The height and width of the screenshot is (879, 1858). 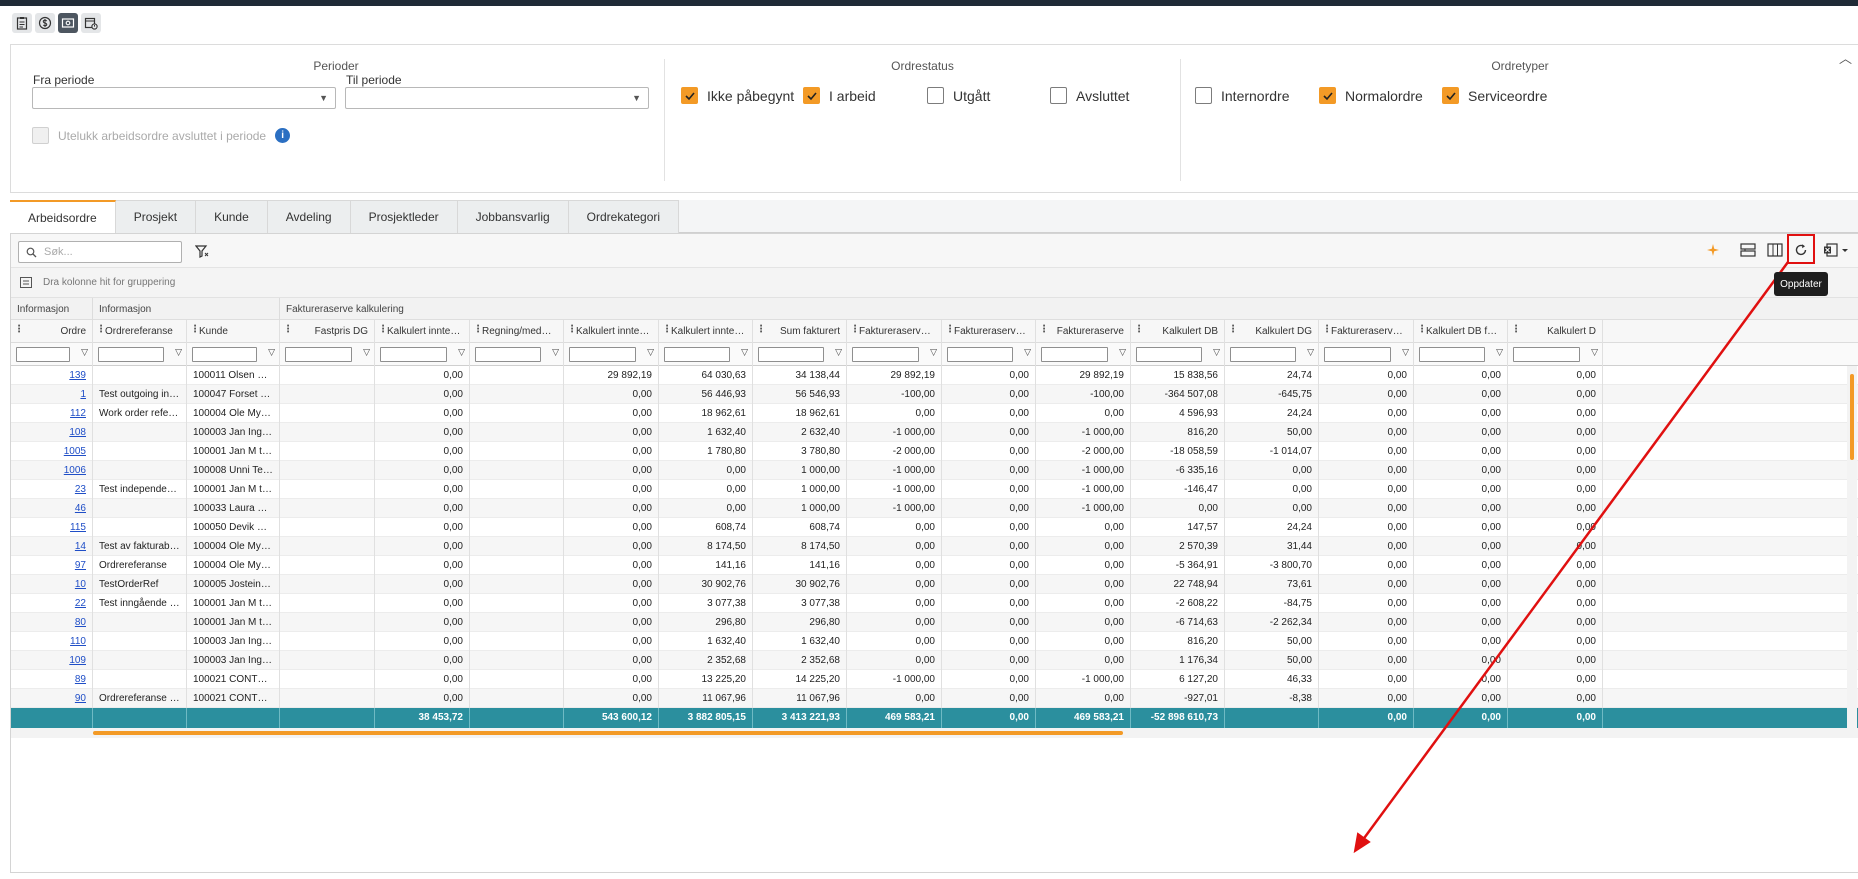 What do you see at coordinates (958, 95) in the screenshot?
I see `status-utgaatt-checkbox: Utgått` at bounding box center [958, 95].